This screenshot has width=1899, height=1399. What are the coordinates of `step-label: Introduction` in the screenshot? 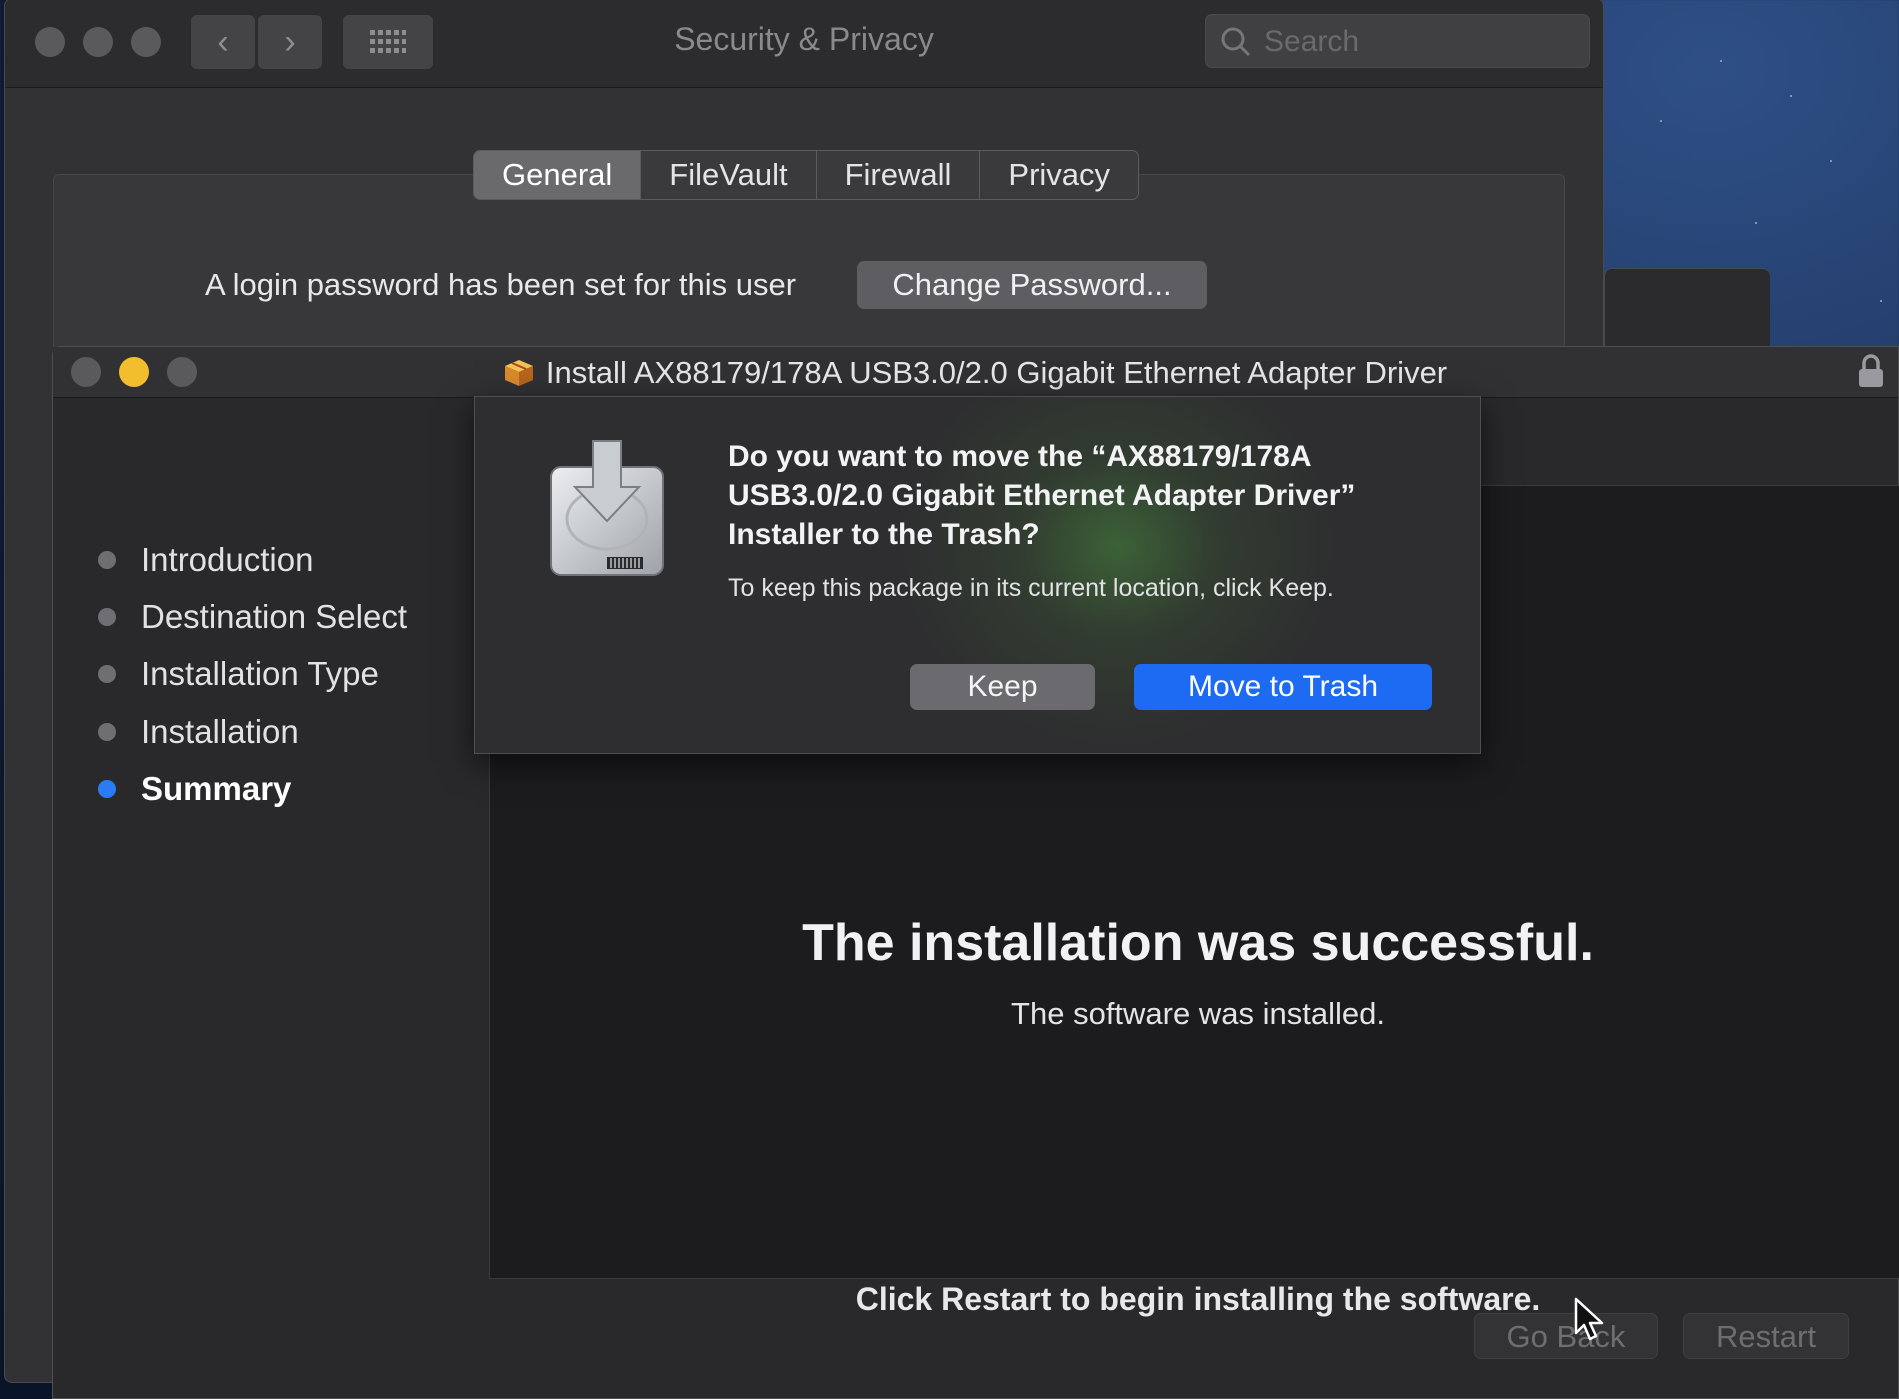 It's located at (227, 559).